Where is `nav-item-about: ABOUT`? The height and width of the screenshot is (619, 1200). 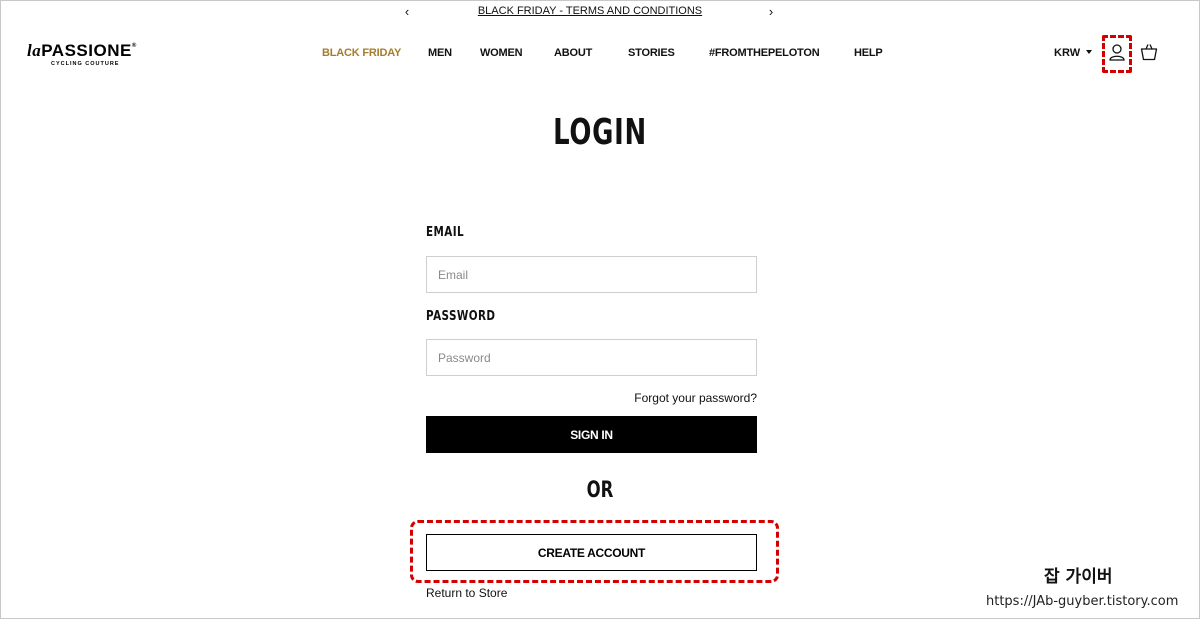 nav-item-about: ABOUT is located at coordinates (573, 53).